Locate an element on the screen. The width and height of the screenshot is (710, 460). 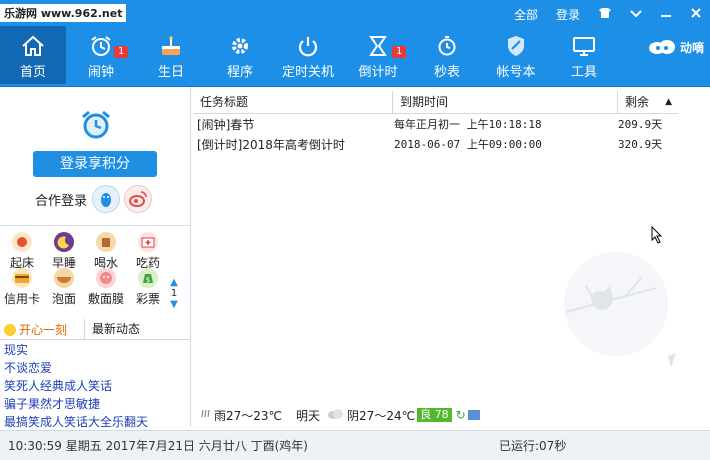
nav-label: 定时关机 is located at coordinates (307, 72).